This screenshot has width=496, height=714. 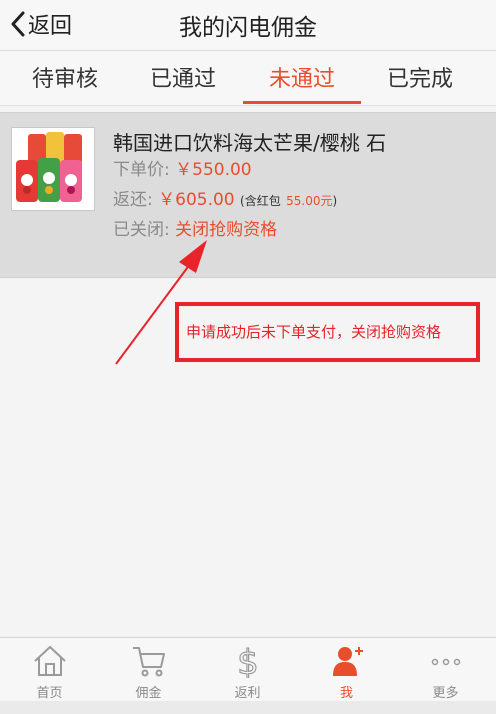 What do you see at coordinates (148, 693) in the screenshot?
I see `tabbar-commission-label: 佣金` at bounding box center [148, 693].